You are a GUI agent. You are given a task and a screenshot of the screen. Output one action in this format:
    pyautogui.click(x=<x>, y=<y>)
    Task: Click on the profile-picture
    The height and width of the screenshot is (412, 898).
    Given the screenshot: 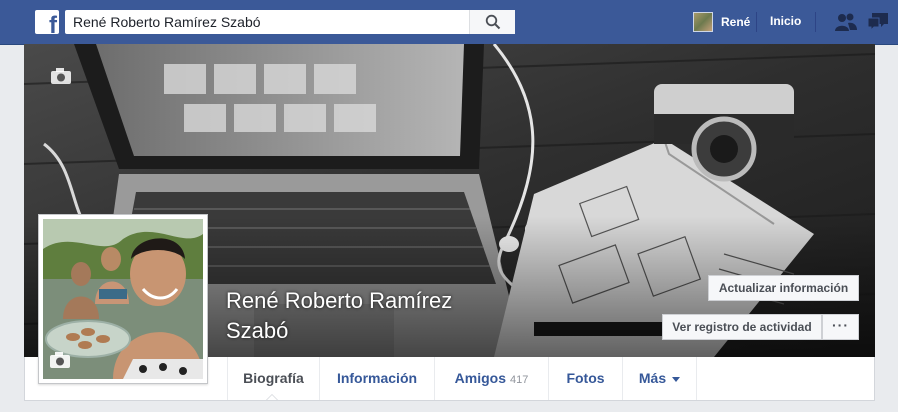 What is the action you would take?
    pyautogui.click(x=123, y=299)
    